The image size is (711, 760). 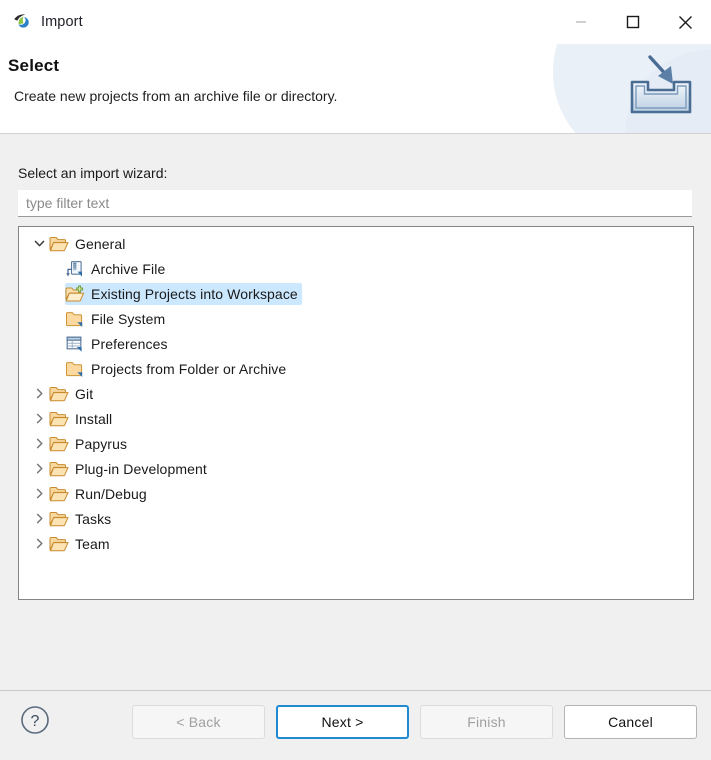 What do you see at coordinates (75, 294) in the screenshot?
I see `projects-import-icon` at bounding box center [75, 294].